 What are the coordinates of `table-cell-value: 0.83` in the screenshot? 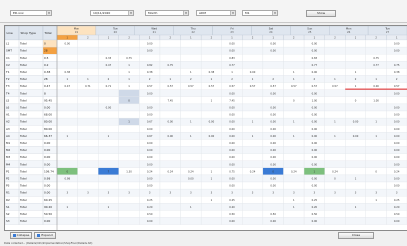 It's located at (315, 58).